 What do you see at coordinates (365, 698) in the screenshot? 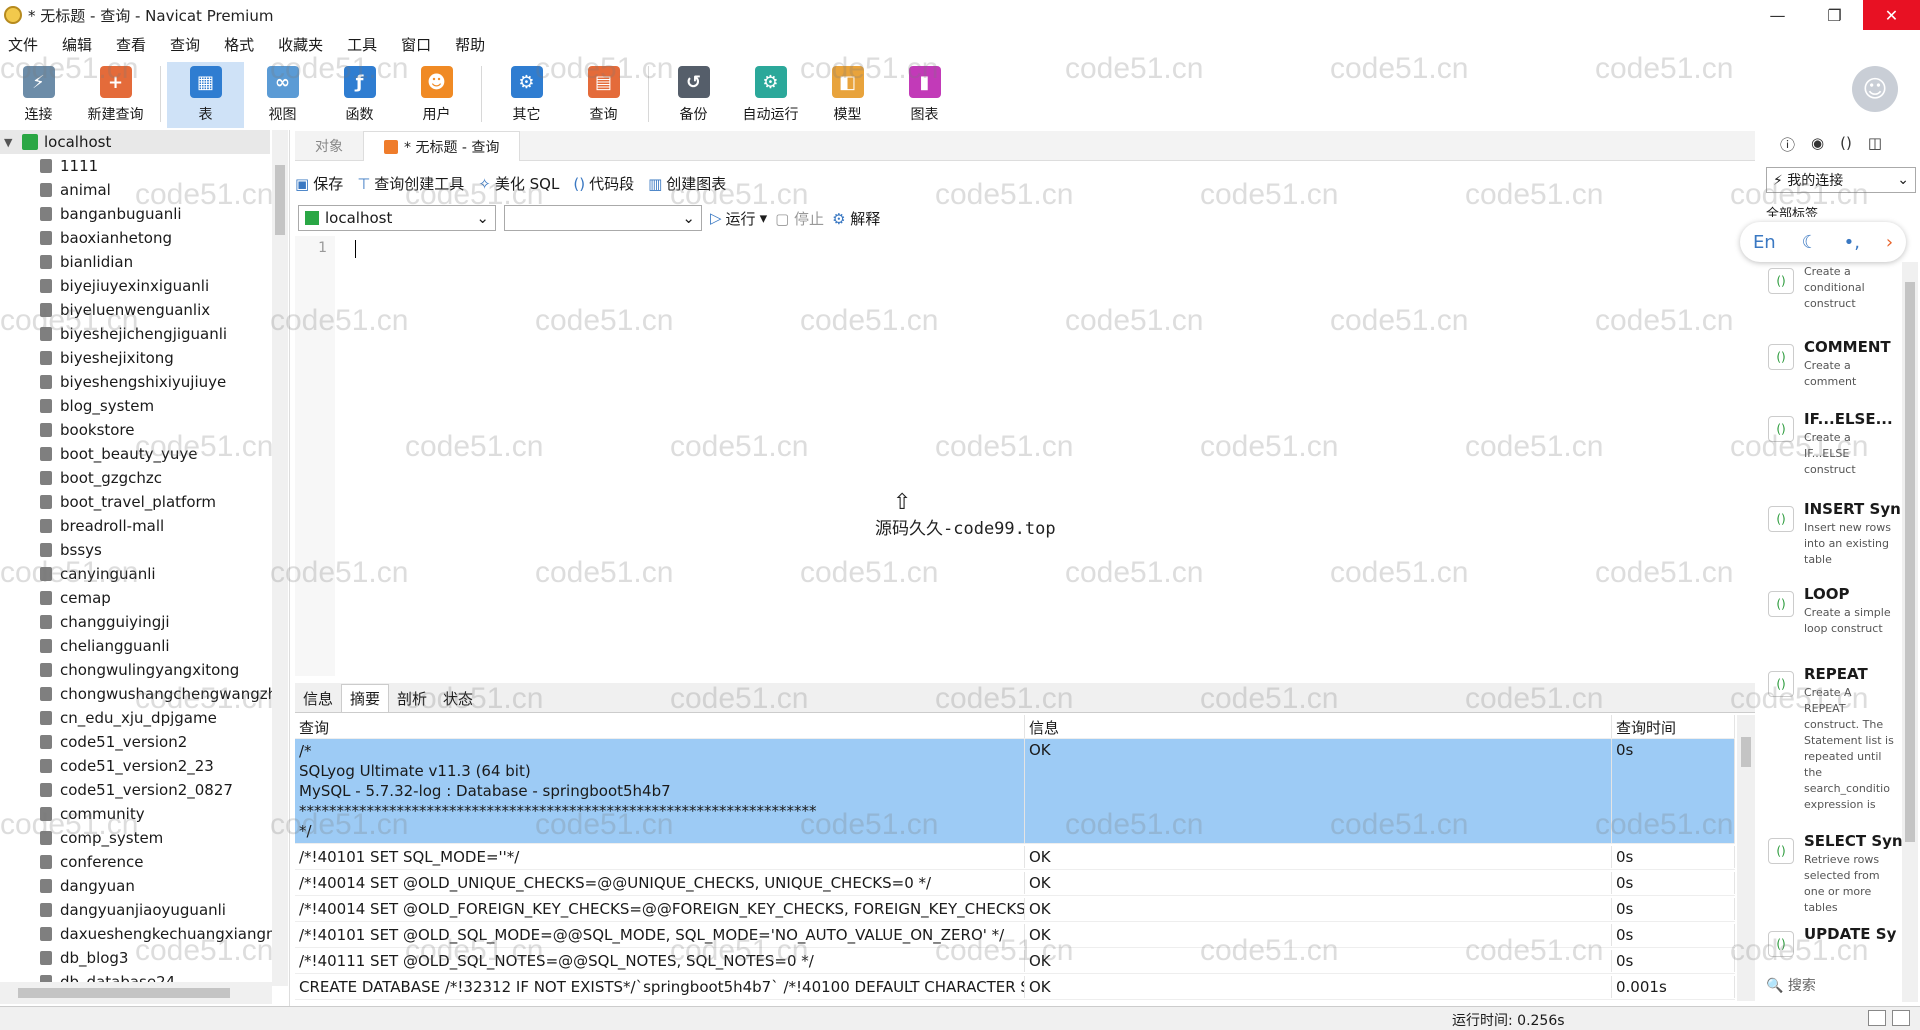
I see `tab-summary: 摘要` at bounding box center [365, 698].